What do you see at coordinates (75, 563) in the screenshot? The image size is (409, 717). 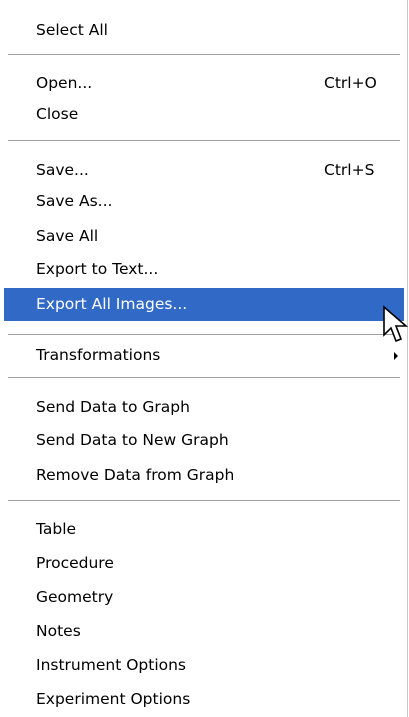 I see `menu-item-label: Procedure` at bounding box center [75, 563].